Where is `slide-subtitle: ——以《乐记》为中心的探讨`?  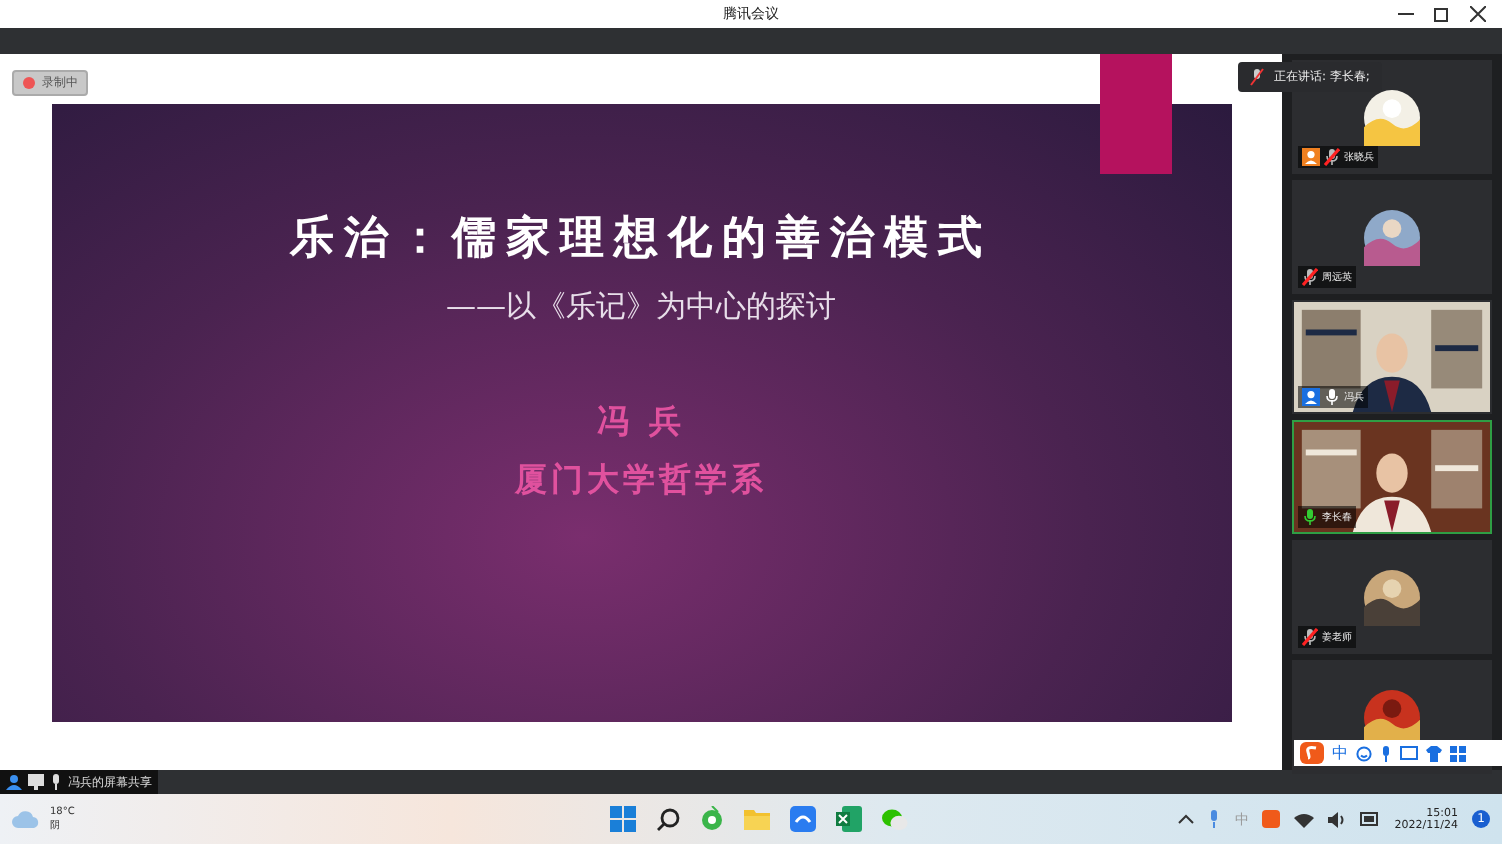
slide-subtitle: ——以《乐记》为中心的探讨 is located at coordinates (641, 307).